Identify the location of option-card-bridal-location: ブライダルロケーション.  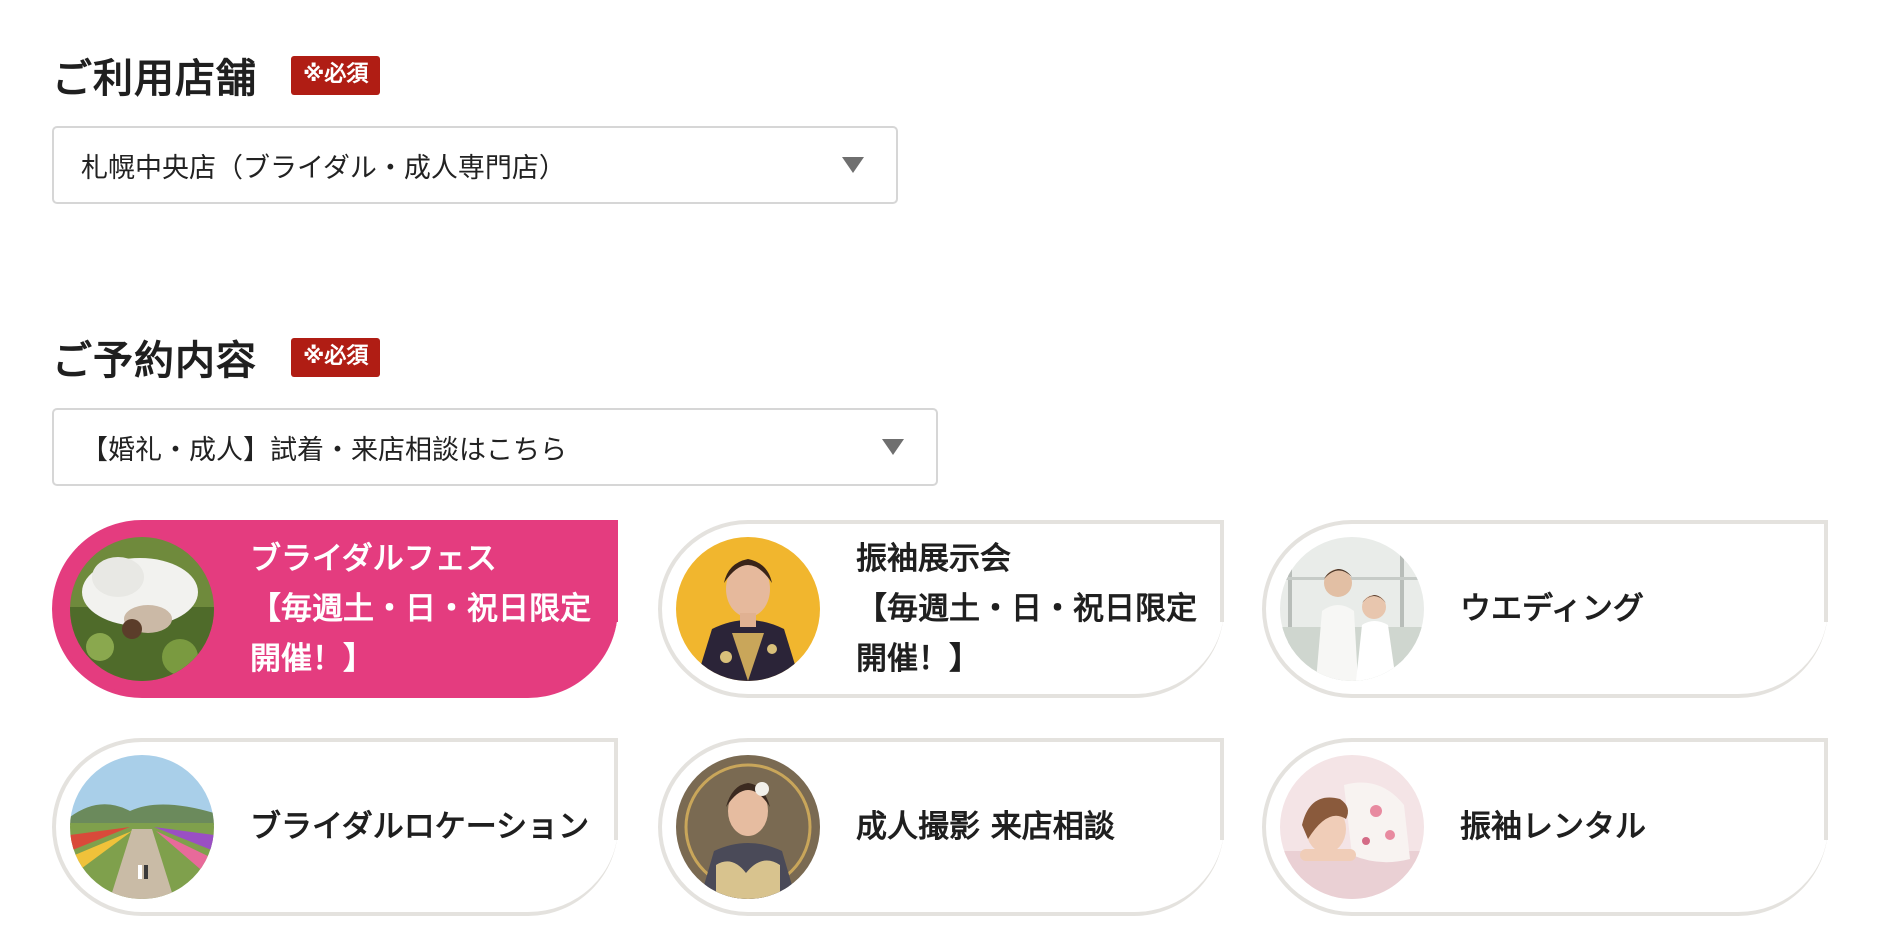
(335, 827).